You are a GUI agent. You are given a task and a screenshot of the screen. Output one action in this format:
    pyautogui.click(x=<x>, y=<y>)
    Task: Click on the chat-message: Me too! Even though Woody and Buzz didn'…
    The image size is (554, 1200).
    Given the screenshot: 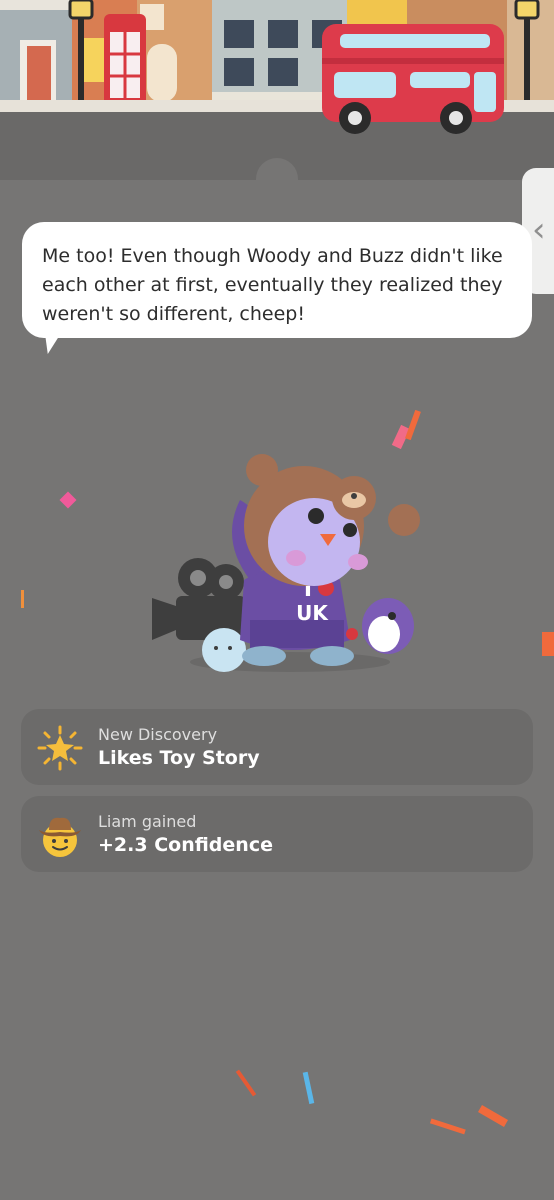 What is the action you would take?
    pyautogui.click(x=272, y=285)
    